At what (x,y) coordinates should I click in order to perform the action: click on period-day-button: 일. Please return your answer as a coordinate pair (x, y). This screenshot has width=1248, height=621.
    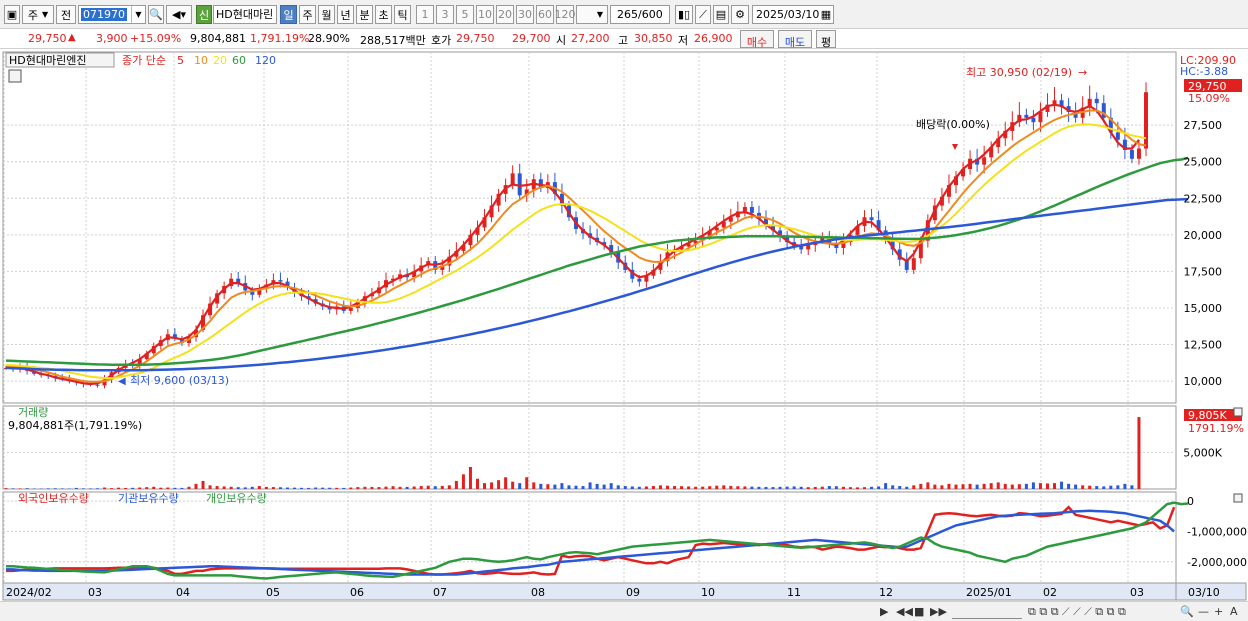
    Looking at the image, I should click on (288, 14).